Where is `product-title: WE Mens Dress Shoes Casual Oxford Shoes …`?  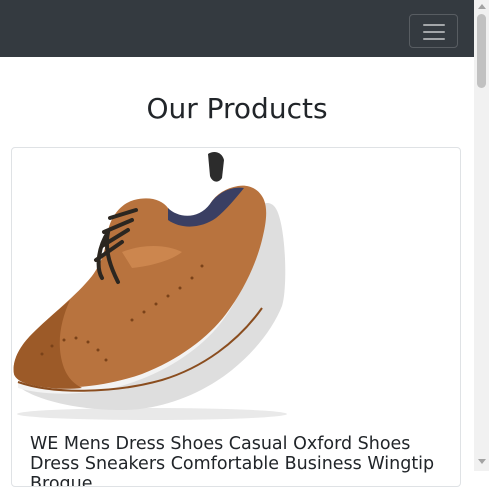 product-title: WE Mens Dress Shoes Casual Oxford Shoes … is located at coordinates (239, 460).